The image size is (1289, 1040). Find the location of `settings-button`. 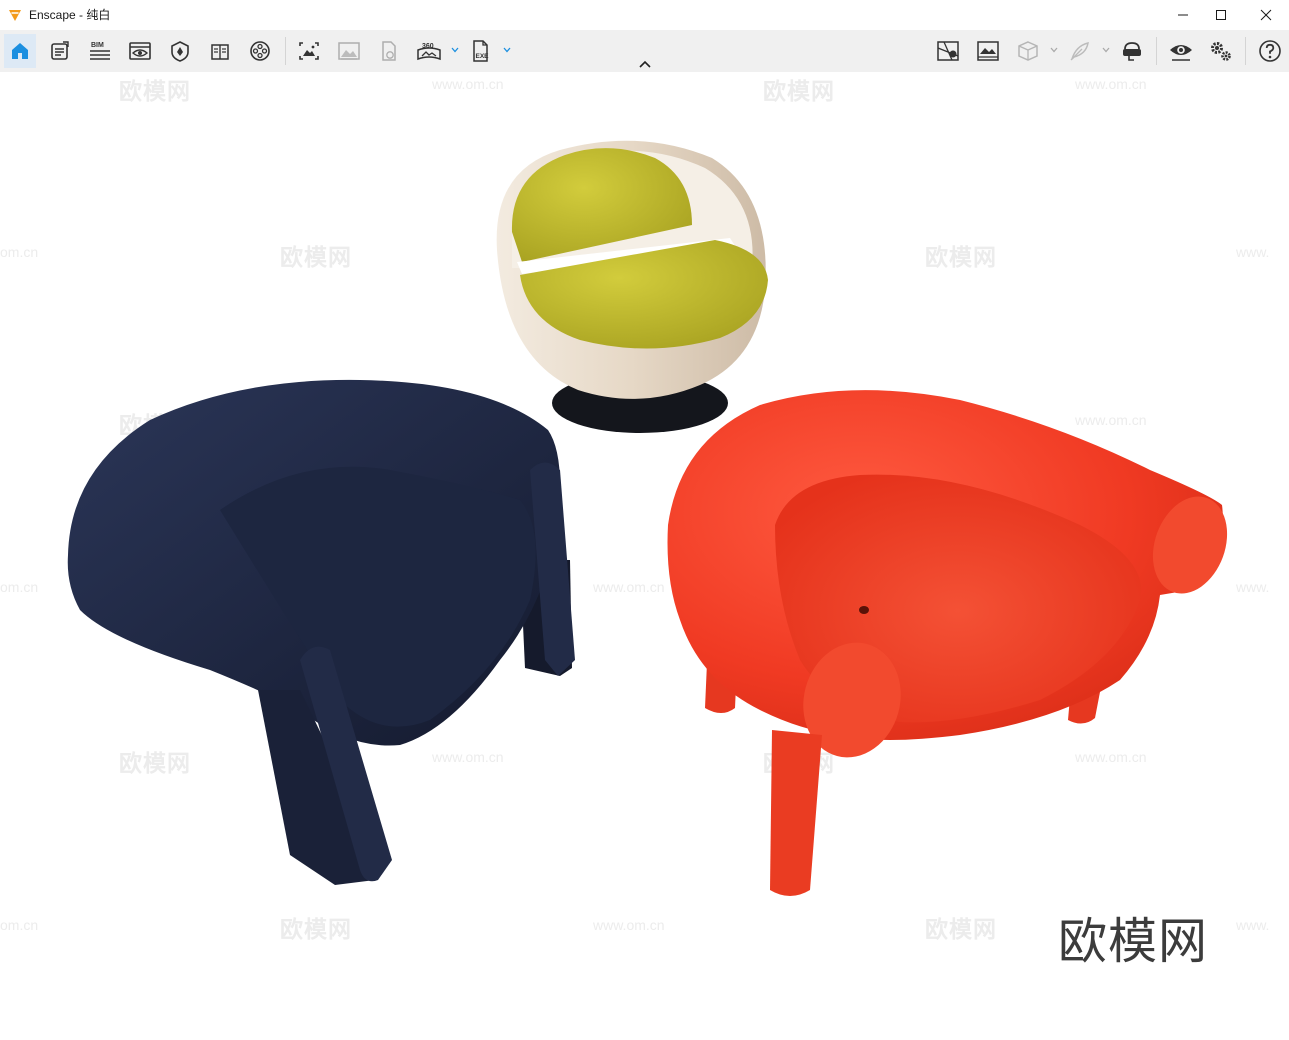

settings-button is located at coordinates (1221, 51).